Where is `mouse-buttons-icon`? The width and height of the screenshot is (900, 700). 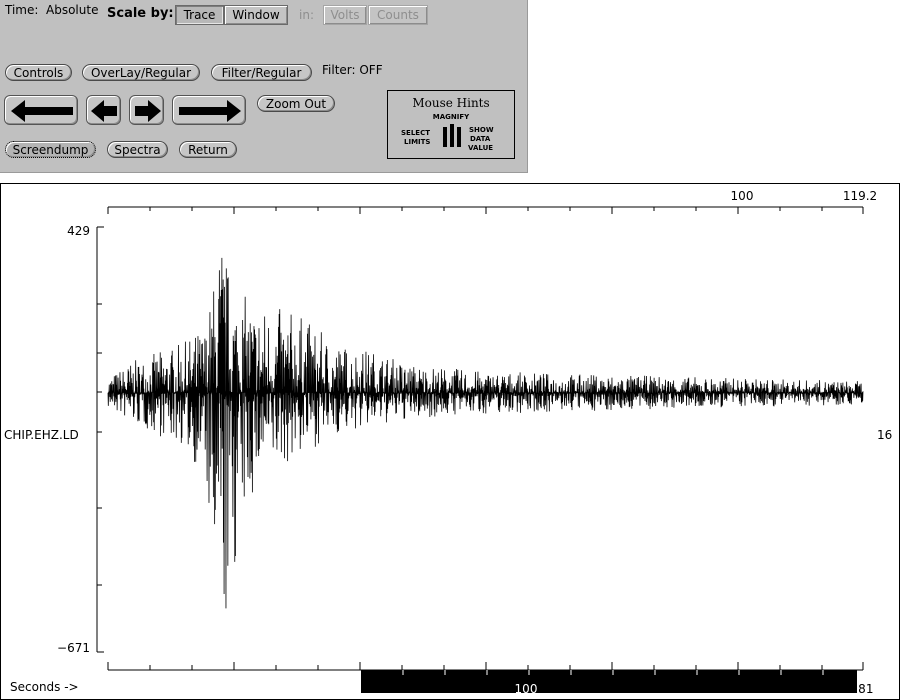
mouse-buttons-icon is located at coordinates (452, 135).